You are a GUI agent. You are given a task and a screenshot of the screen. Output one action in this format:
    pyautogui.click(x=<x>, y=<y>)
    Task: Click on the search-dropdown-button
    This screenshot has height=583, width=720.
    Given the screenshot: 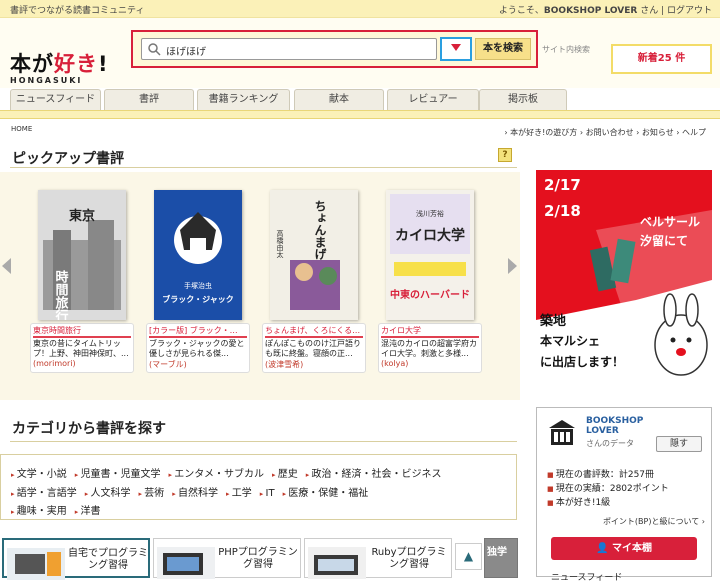 What is the action you would take?
    pyautogui.click(x=456, y=49)
    